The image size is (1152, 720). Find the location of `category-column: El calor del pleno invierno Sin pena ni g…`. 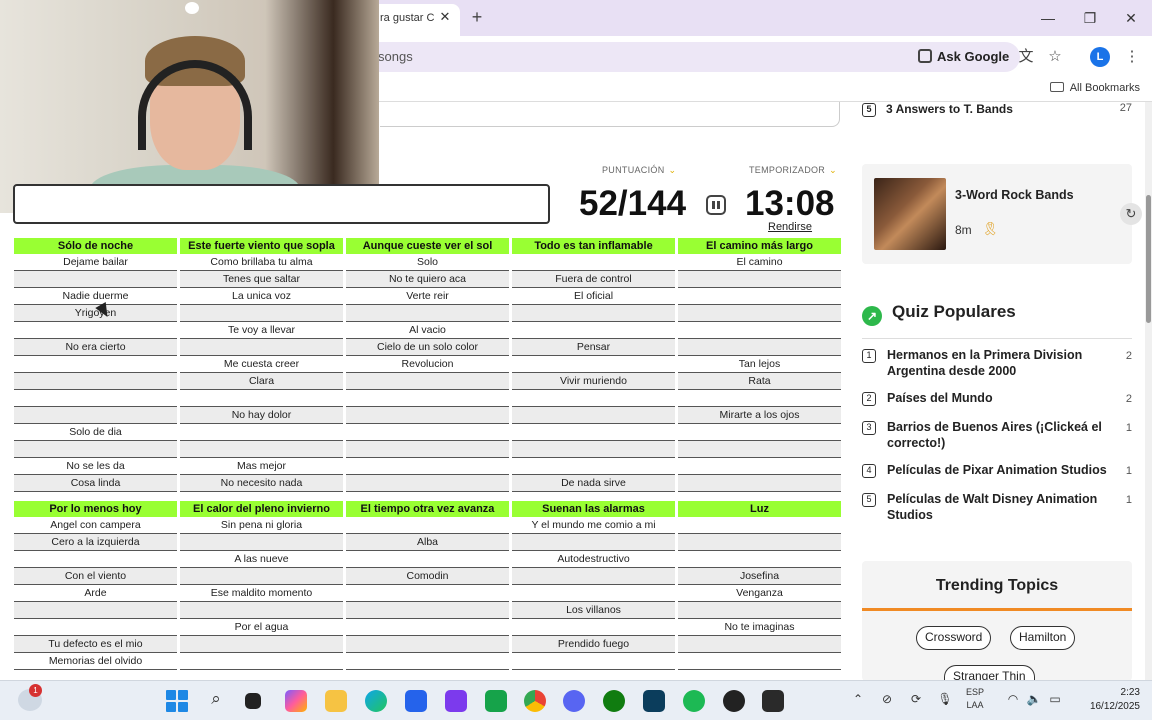

category-column: El calor del pleno invierno Sin pena ni g… is located at coordinates (261, 585).